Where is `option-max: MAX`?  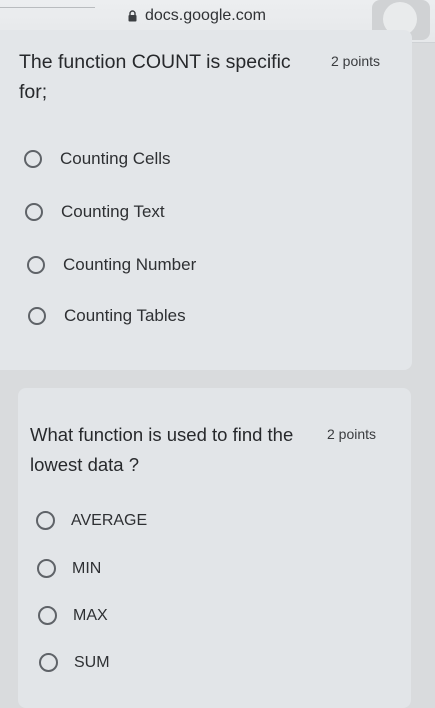
option-max: MAX is located at coordinates (73, 615).